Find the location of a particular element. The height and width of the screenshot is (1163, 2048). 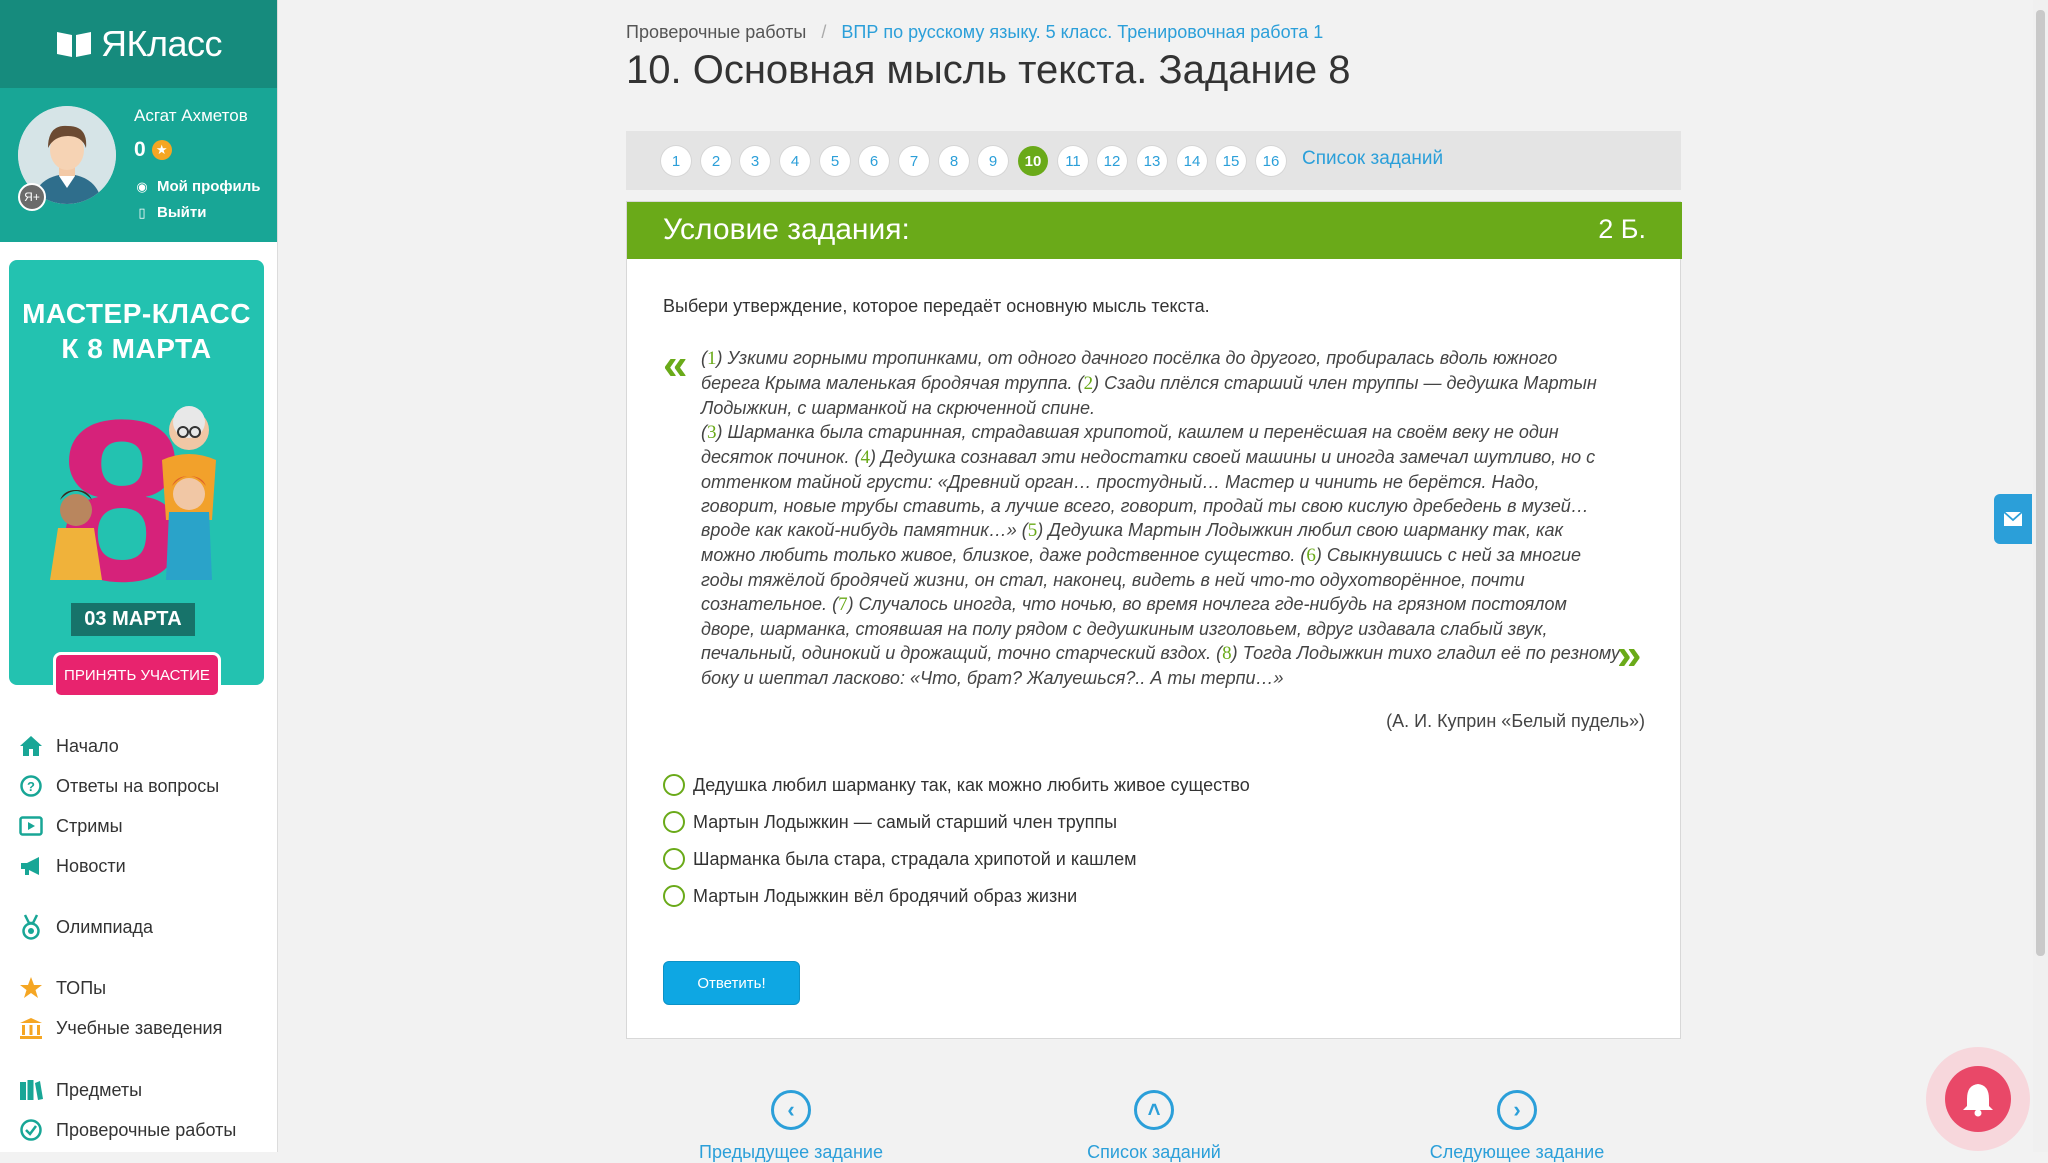

sidebar-item-olympiad: Олимпиада is located at coordinates (85, 927).